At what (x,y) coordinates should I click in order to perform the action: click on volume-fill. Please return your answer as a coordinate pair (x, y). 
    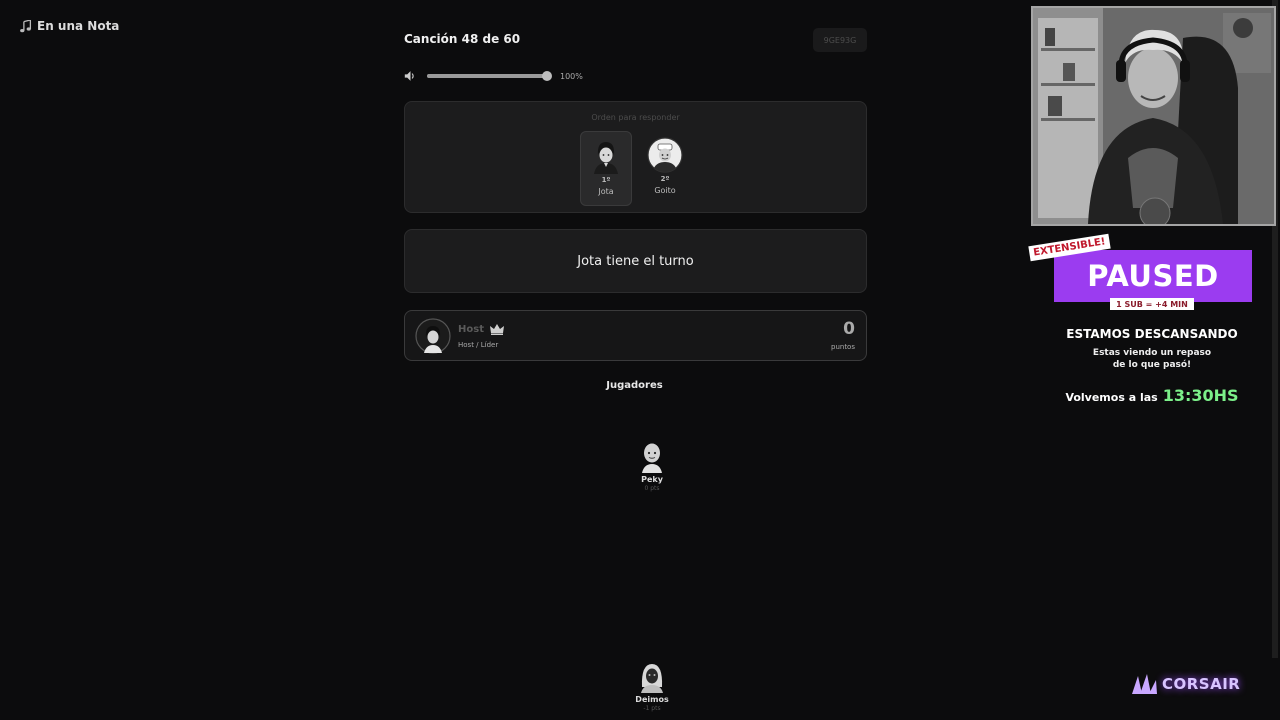
    Looking at the image, I should click on (487, 76).